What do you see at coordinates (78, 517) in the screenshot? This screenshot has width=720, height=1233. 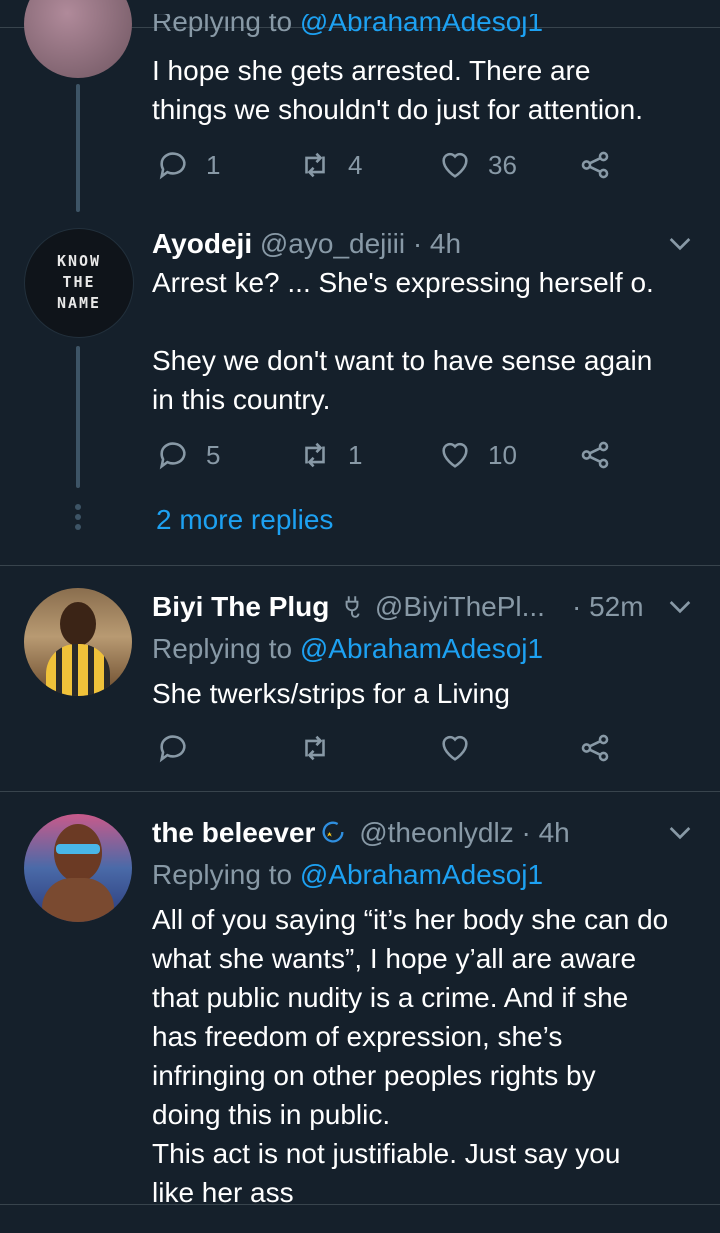 I see `thread-dots` at bounding box center [78, 517].